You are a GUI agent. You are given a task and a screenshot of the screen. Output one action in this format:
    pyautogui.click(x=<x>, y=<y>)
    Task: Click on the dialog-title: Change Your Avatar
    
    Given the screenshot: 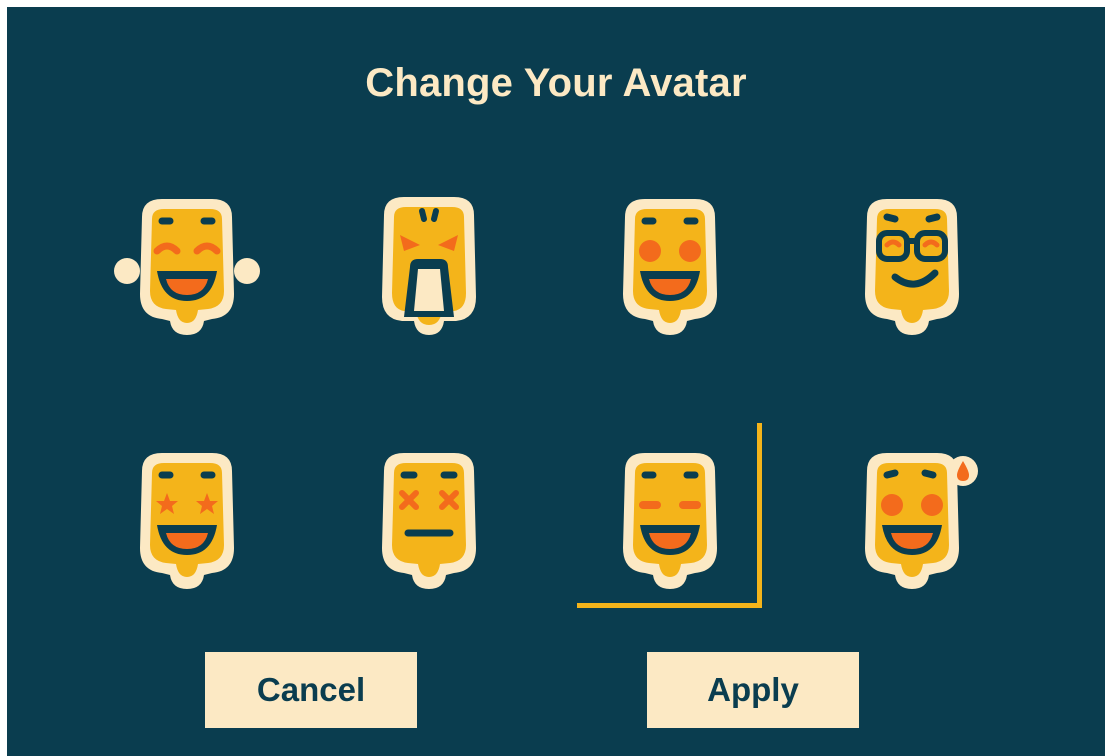 What is the action you would take?
    pyautogui.click(x=556, y=83)
    